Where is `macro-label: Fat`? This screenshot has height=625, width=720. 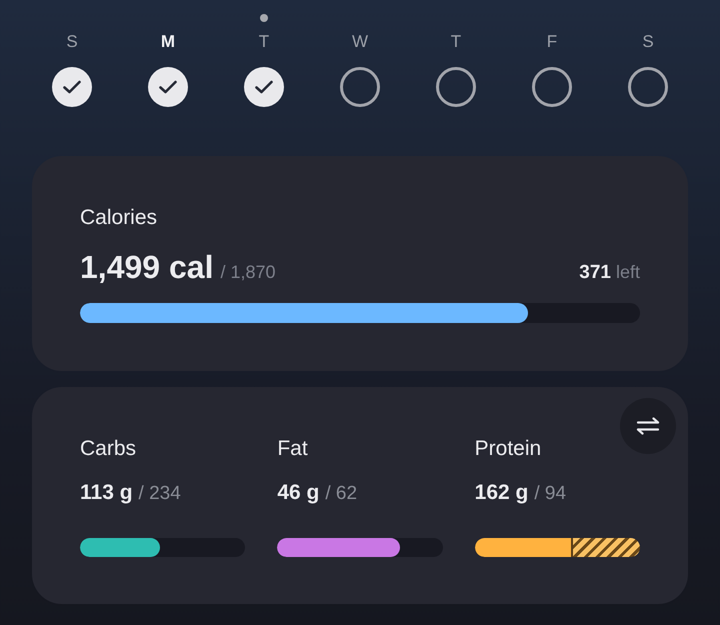 macro-label: Fat is located at coordinates (292, 449).